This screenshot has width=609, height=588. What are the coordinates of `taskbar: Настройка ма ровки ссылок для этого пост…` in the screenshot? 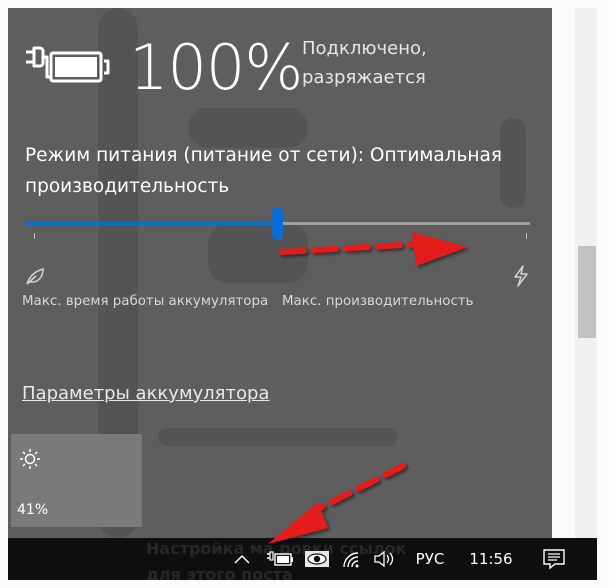 It's located at (302, 559).